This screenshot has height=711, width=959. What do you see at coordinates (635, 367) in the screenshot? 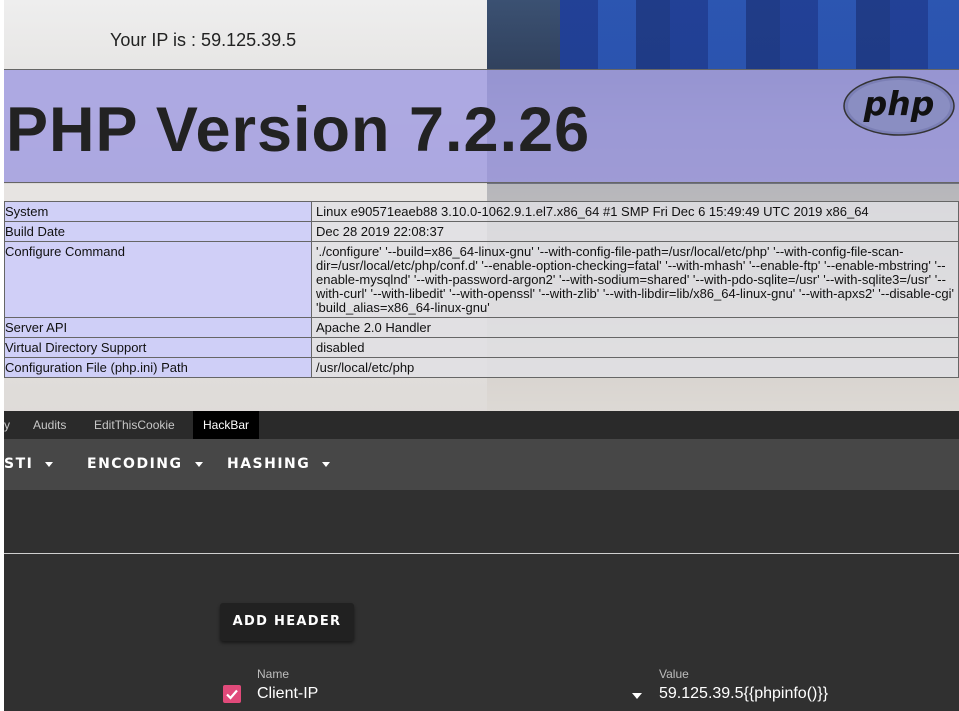
I see `info-value: /usr/local/etc/php` at bounding box center [635, 367].